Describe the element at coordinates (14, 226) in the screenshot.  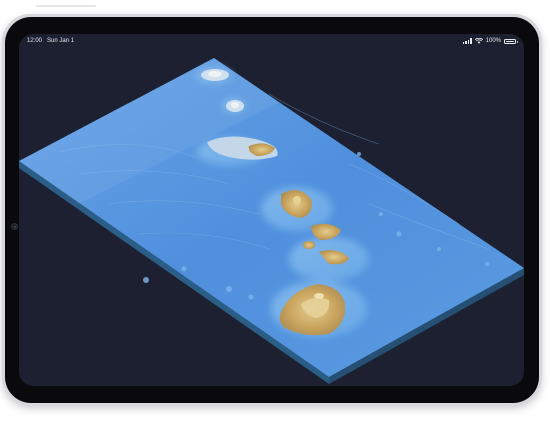
I see `front-camera-icon` at that location.